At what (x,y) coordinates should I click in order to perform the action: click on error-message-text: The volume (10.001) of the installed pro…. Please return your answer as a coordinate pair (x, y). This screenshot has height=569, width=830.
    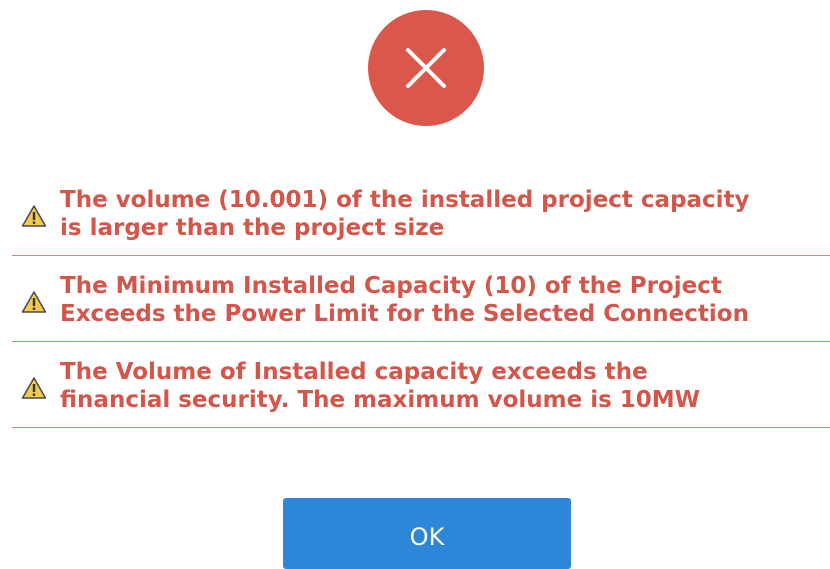
    Looking at the image, I should click on (443, 214).